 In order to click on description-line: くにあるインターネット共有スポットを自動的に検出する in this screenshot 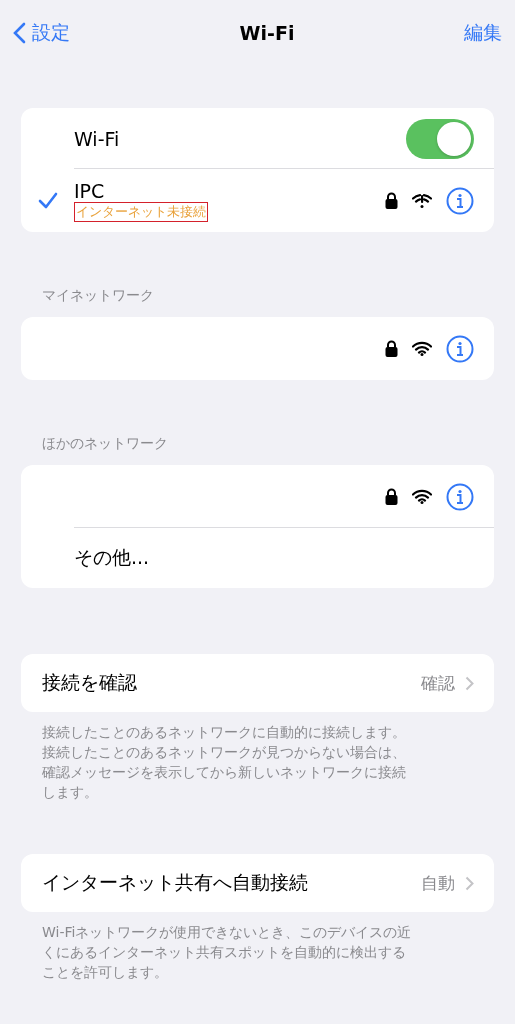, I will do `click(224, 952)`.